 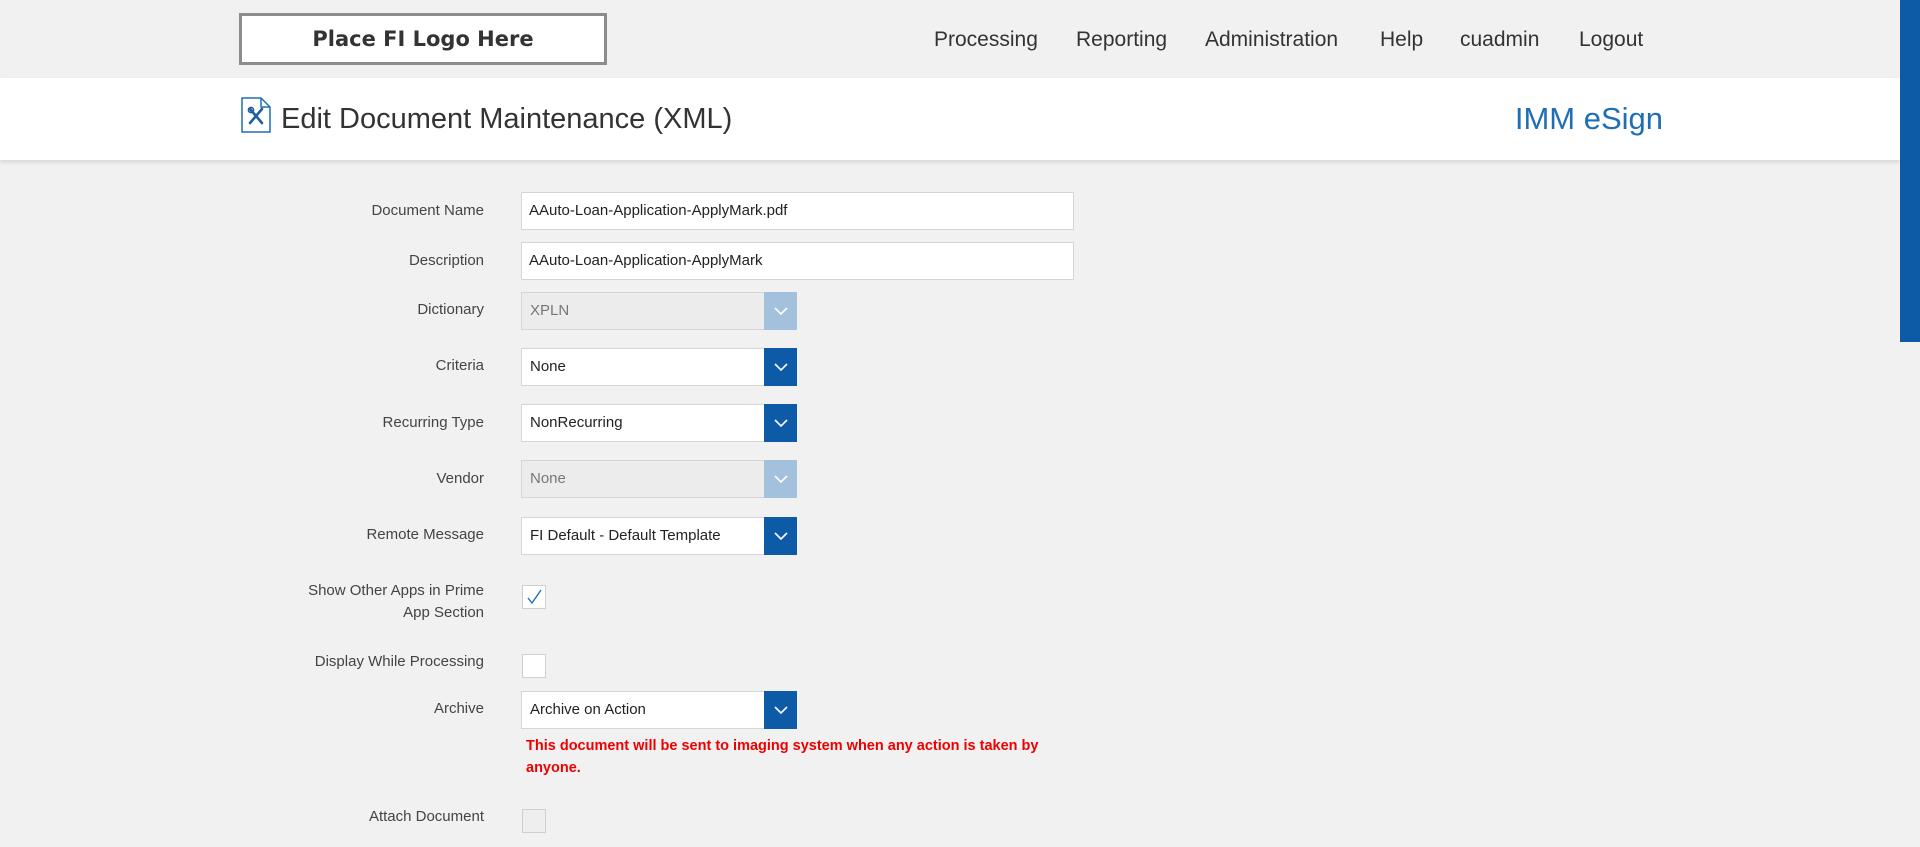 I want to click on remote-message-dropdown-arrow, so click(x=780, y=536).